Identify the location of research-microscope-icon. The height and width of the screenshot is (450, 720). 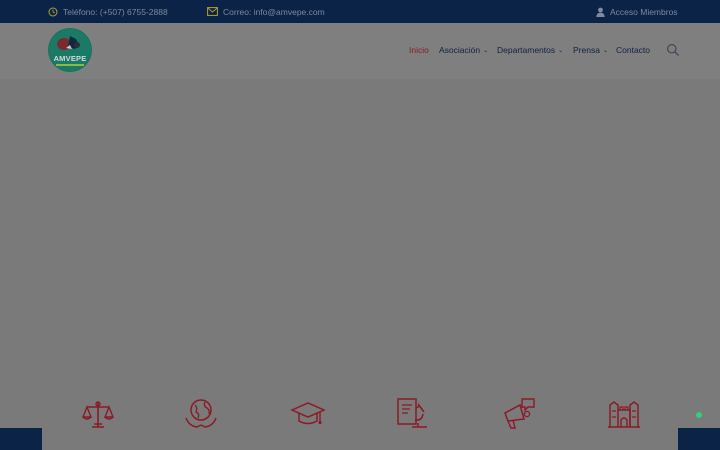
(412, 414).